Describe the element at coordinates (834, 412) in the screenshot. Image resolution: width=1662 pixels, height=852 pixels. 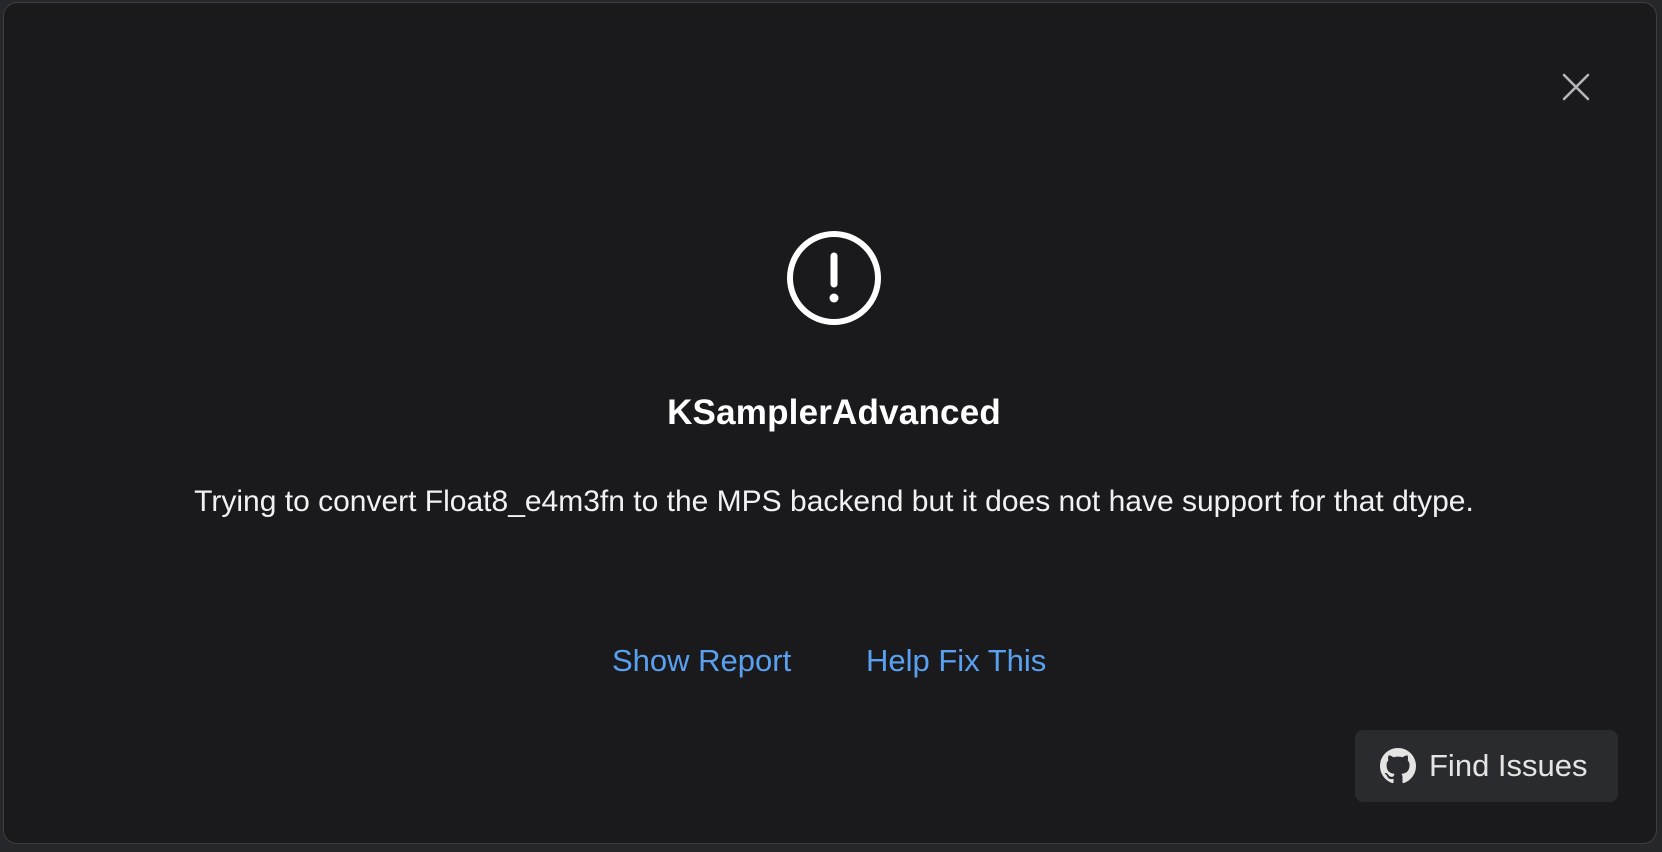
I see `error-title: KSamplerAdvanced` at that location.